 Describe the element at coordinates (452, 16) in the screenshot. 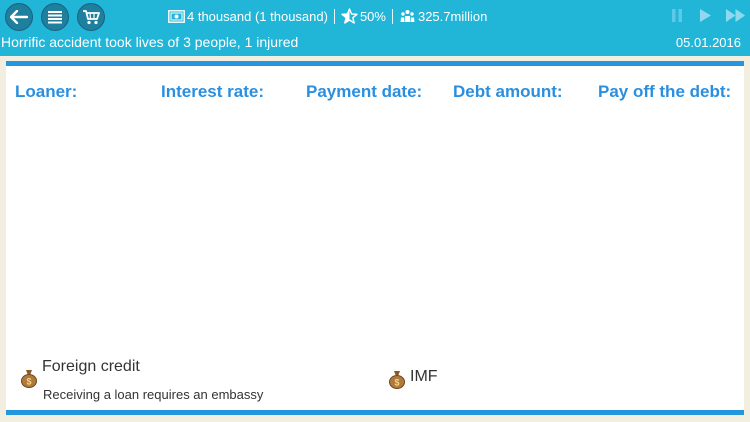

I see `population-value: 325.7million` at that location.